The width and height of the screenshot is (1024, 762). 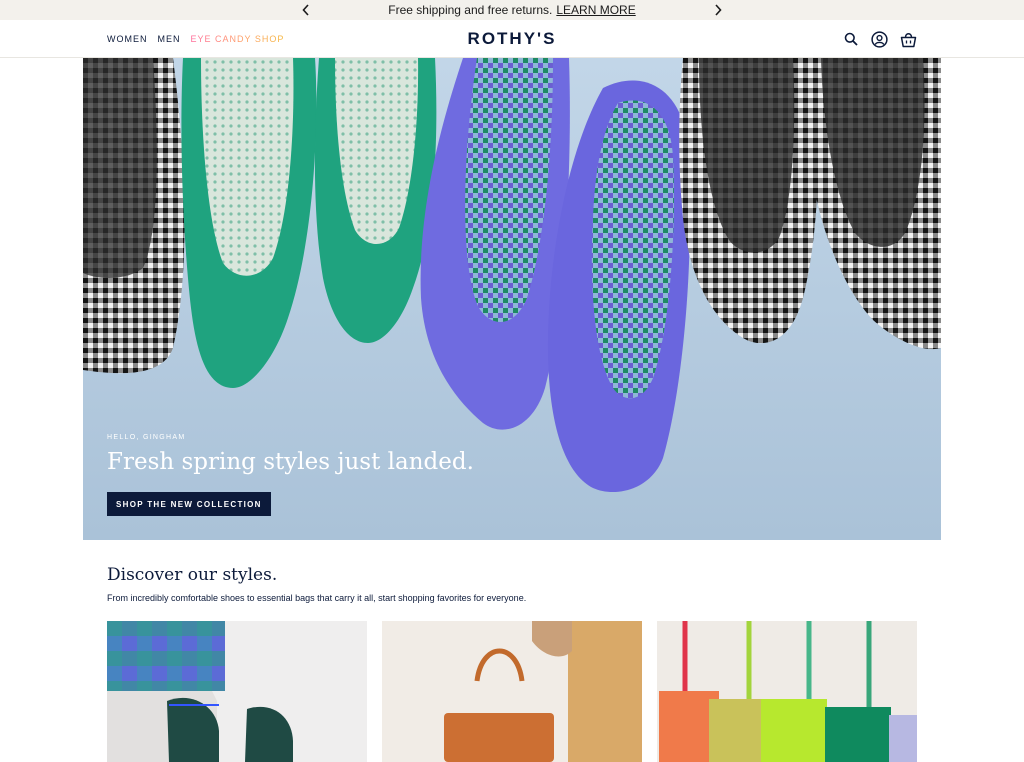 I want to click on account-icon, so click(x=879, y=39).